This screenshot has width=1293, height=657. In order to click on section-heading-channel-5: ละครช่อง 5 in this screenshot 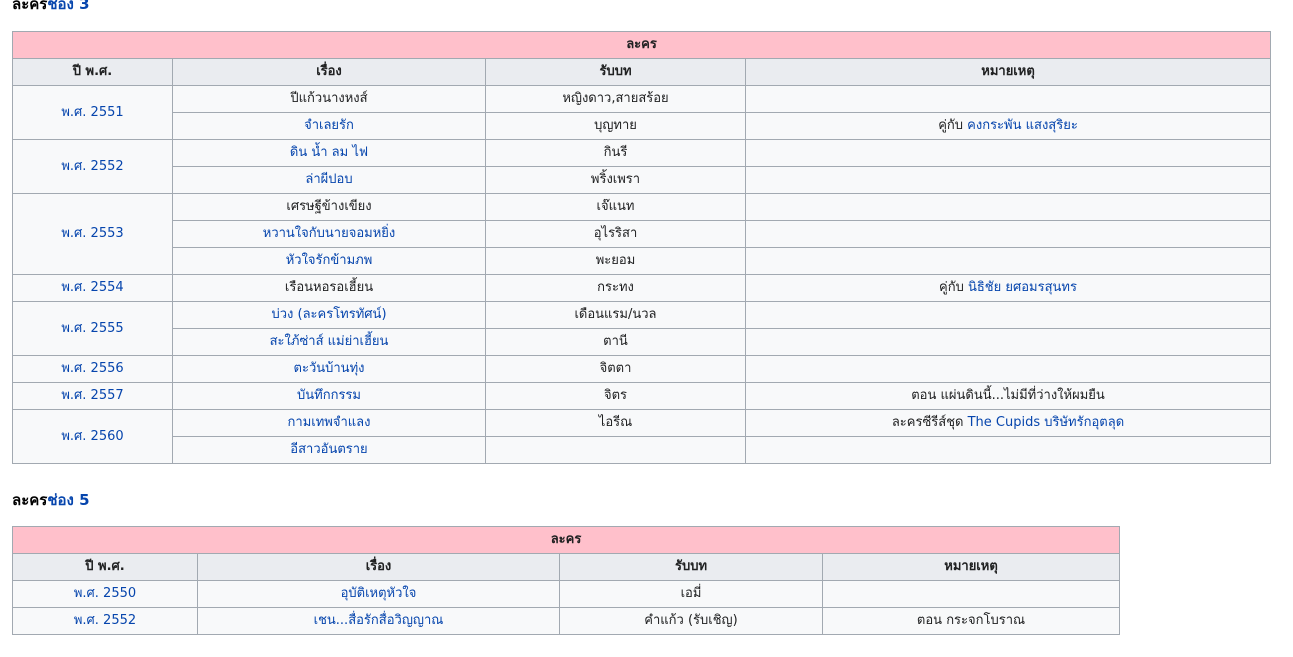, I will do `click(51, 500)`.